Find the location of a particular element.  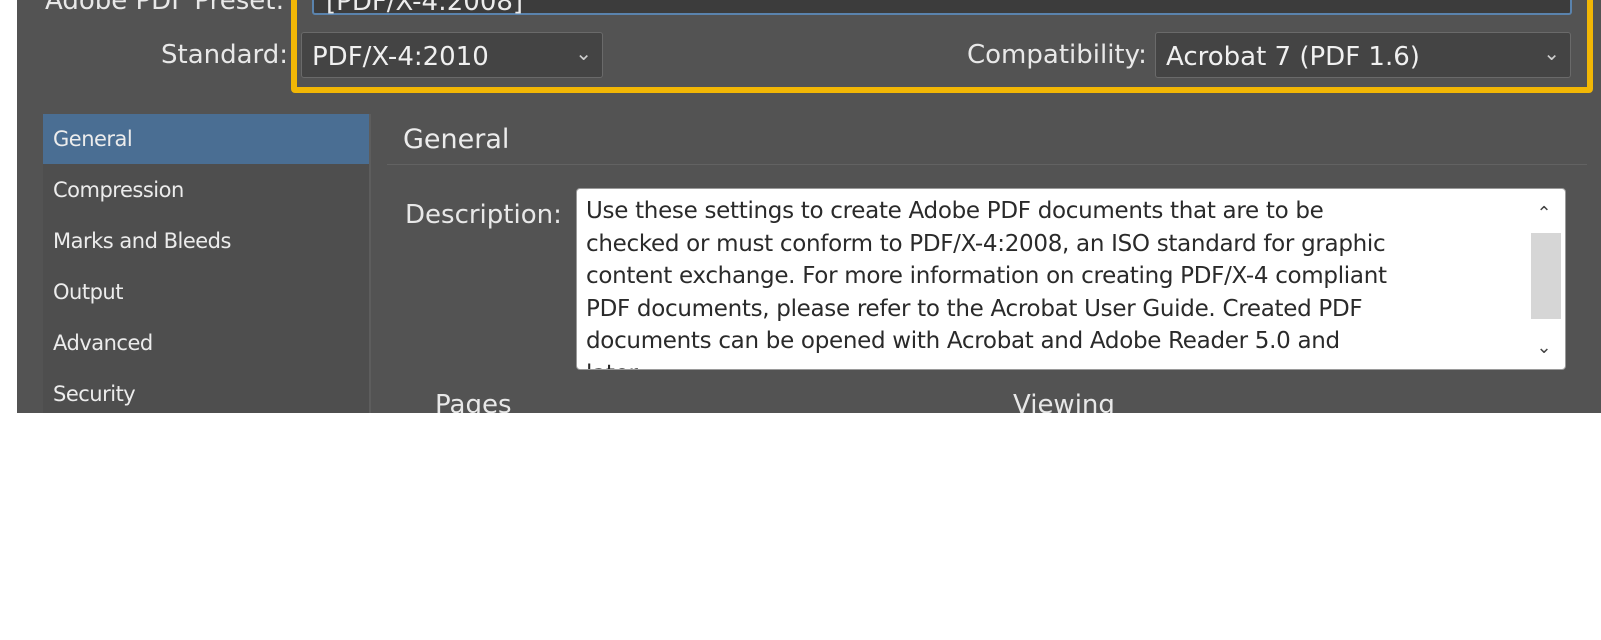

sidebar-item-general: General is located at coordinates (206, 139).